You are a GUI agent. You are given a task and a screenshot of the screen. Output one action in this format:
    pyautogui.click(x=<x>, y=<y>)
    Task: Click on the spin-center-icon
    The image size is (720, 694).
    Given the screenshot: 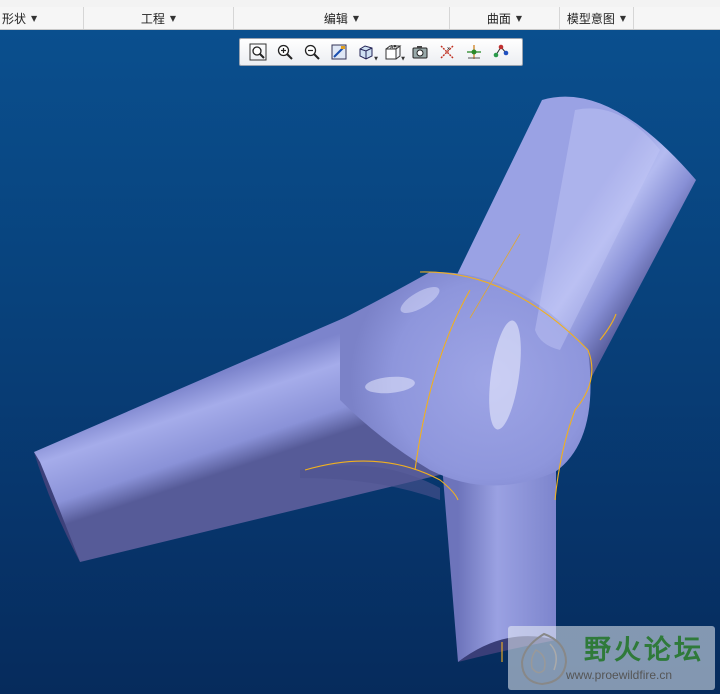 What is the action you would take?
    pyautogui.click(x=474, y=52)
    